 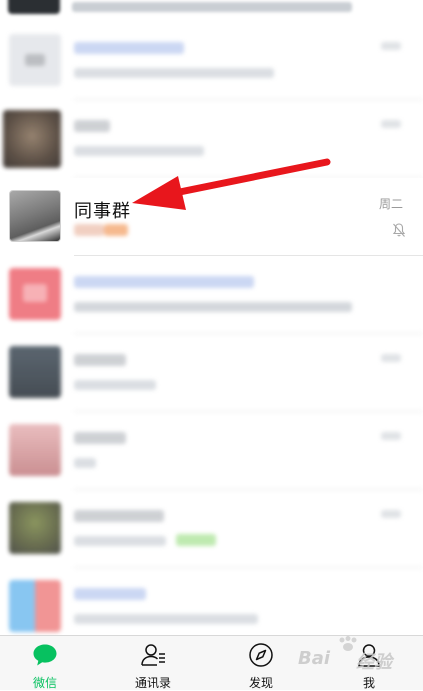 What do you see at coordinates (211, 217) in the screenshot?
I see `chat-row-featured: 同事群 周二` at bounding box center [211, 217].